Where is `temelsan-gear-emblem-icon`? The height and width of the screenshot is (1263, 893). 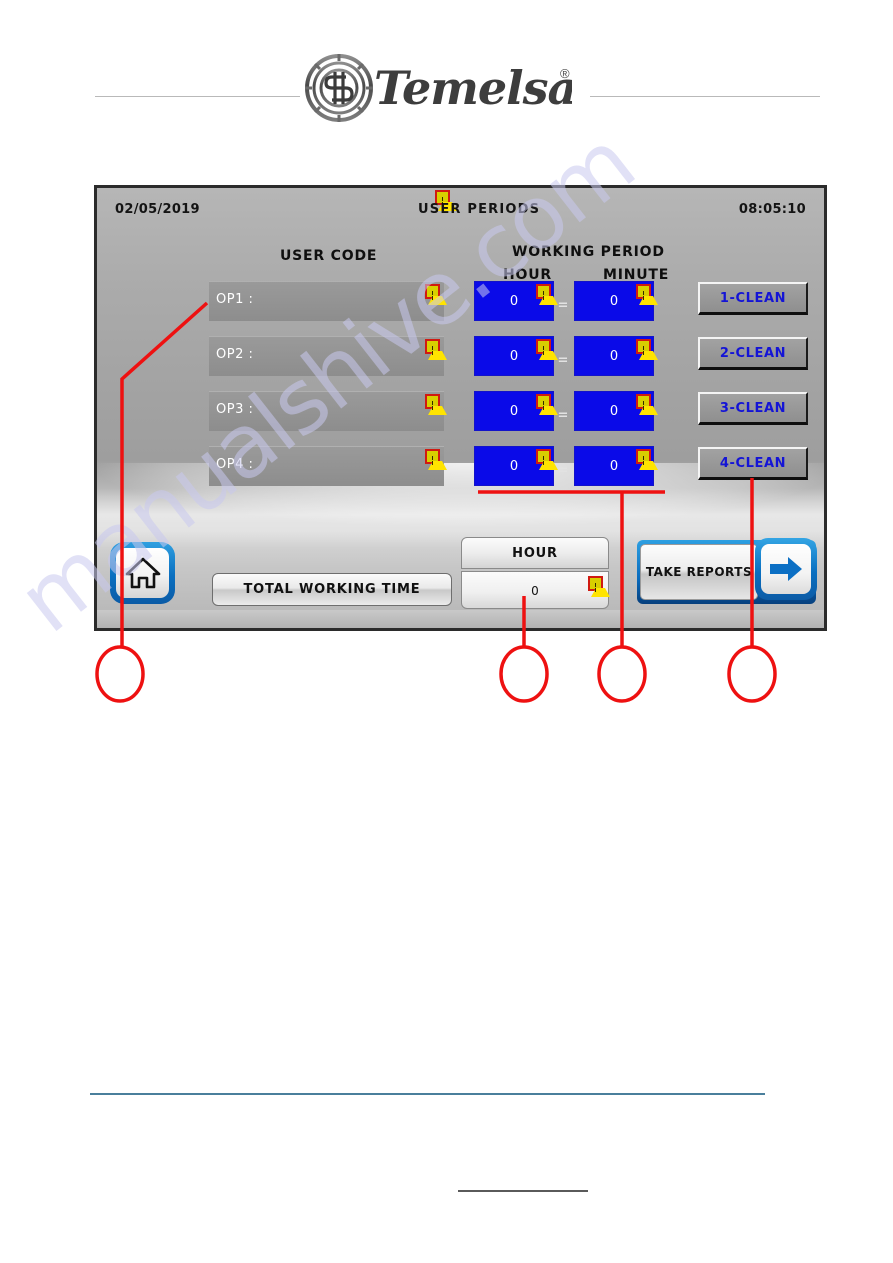 temelsan-gear-emblem-icon is located at coordinates (339, 88).